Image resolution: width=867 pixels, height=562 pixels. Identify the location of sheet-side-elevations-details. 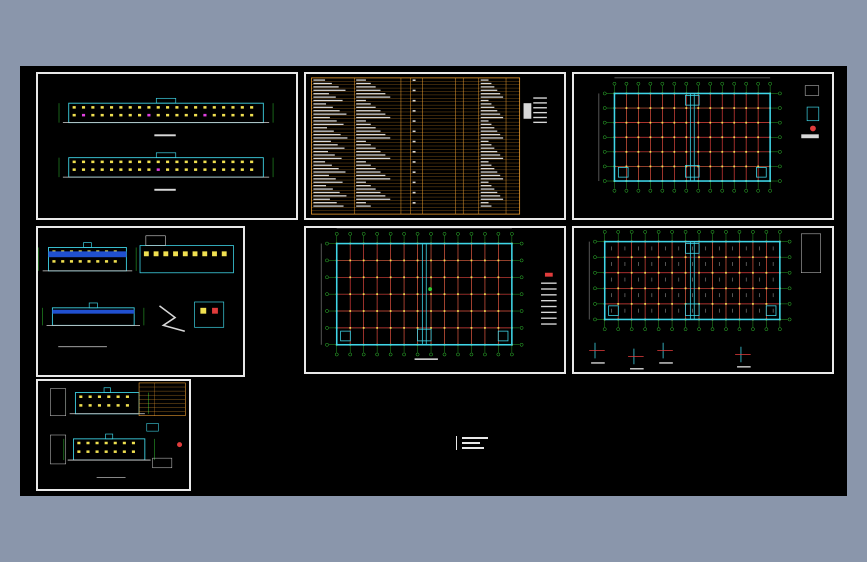
(140, 301).